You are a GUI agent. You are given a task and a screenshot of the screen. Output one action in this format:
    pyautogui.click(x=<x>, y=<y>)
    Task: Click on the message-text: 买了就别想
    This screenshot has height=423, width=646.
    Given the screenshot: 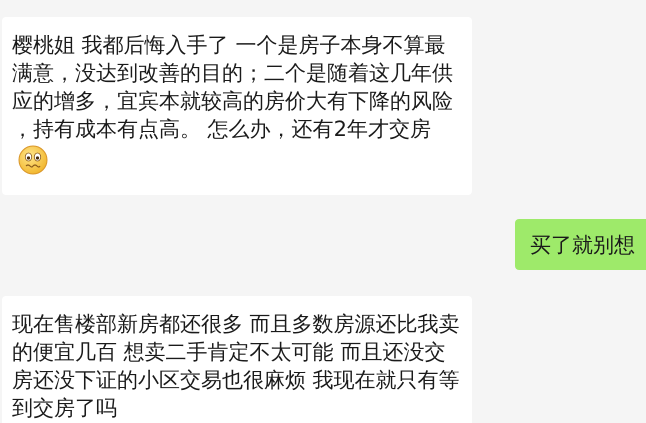 What is the action you would take?
    pyautogui.click(x=582, y=245)
    